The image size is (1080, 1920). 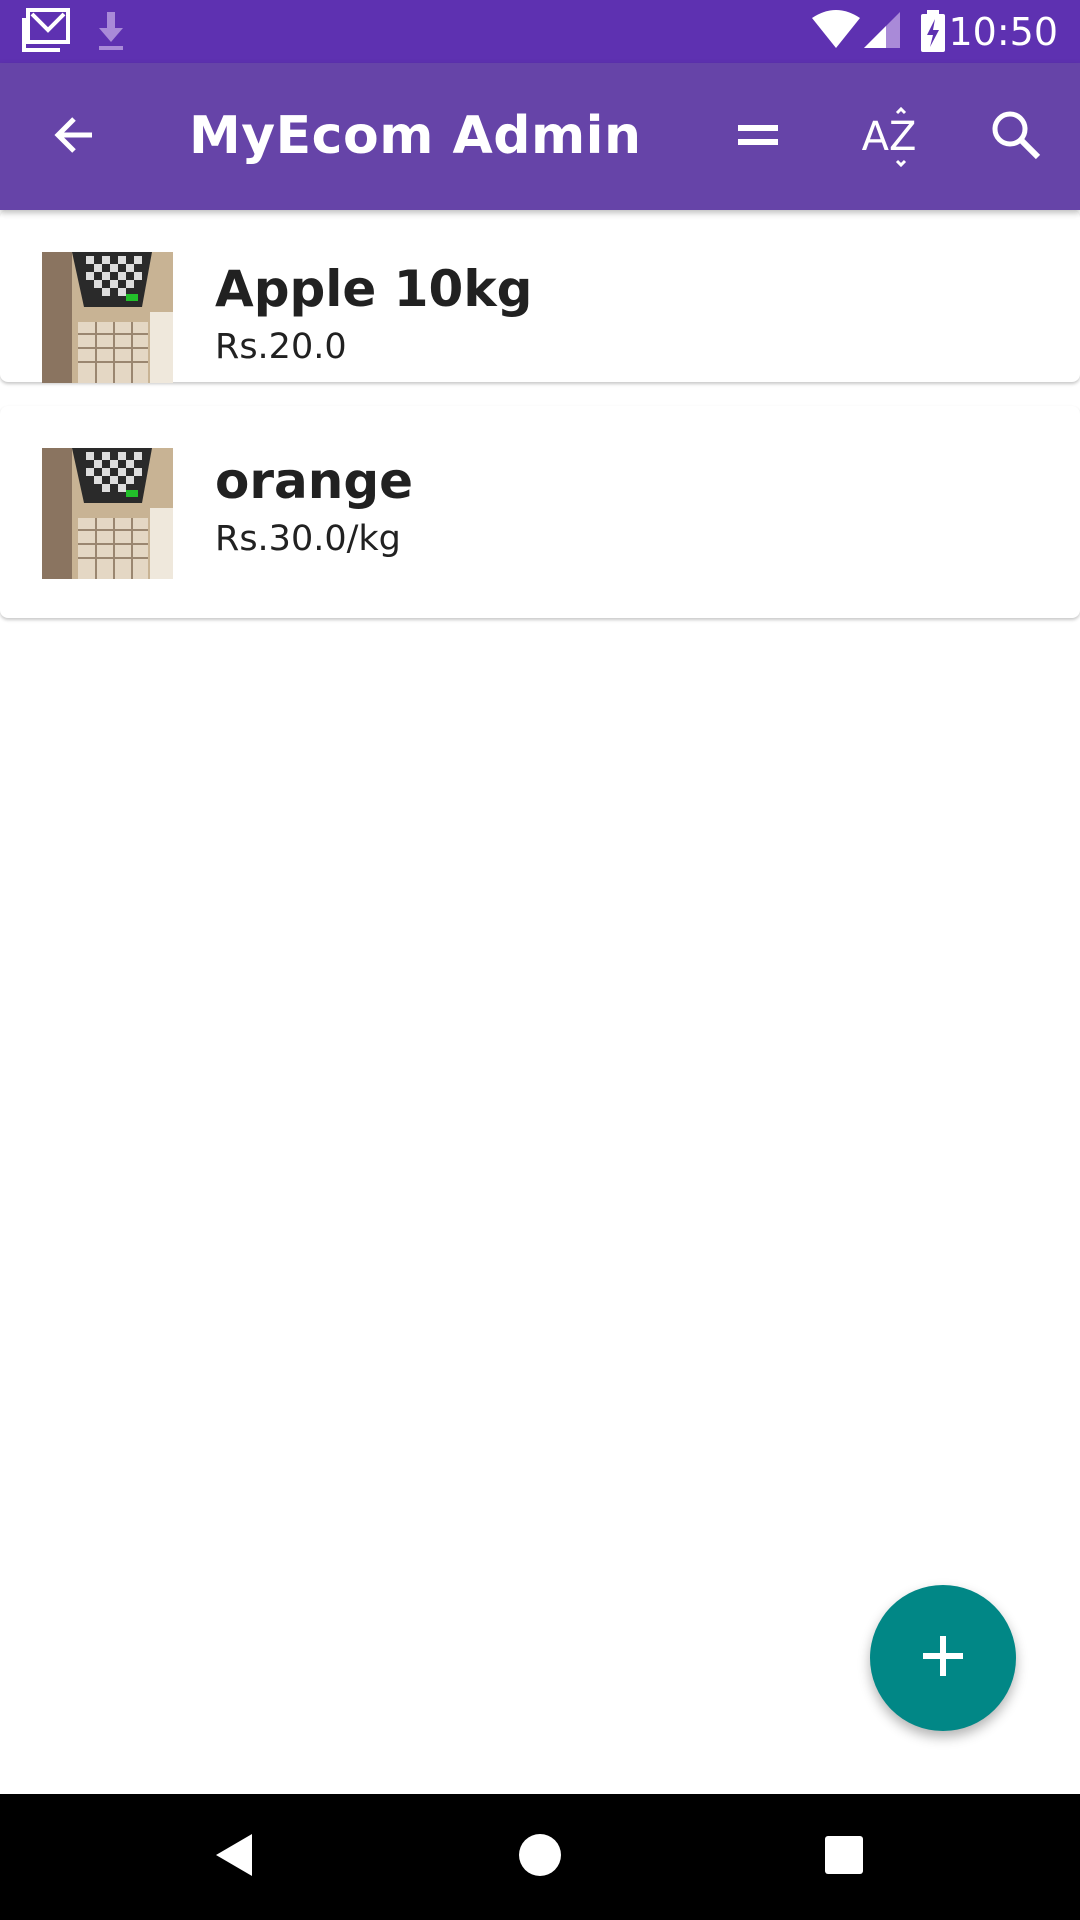 What do you see at coordinates (47, 33) in the screenshot?
I see `gmail-icon` at bounding box center [47, 33].